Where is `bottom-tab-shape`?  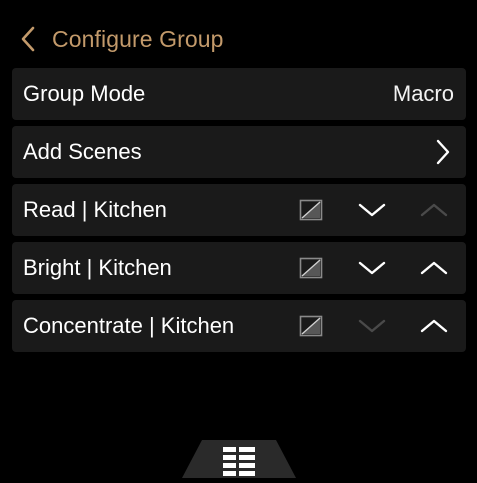
bottom-tab-shape is located at coordinates (239, 459).